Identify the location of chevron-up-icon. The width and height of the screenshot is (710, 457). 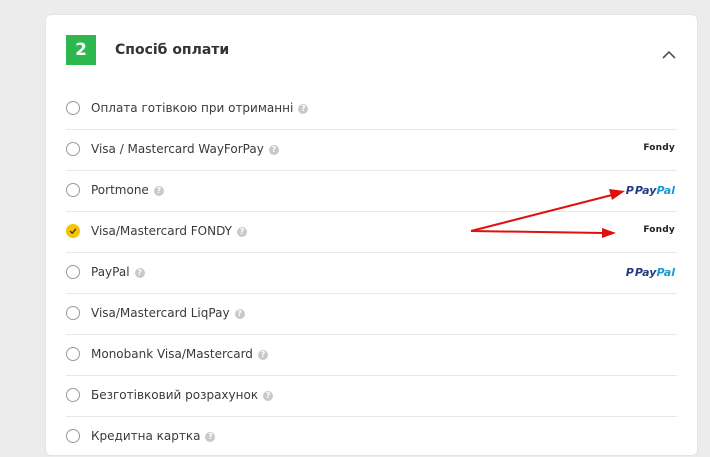
(669, 54).